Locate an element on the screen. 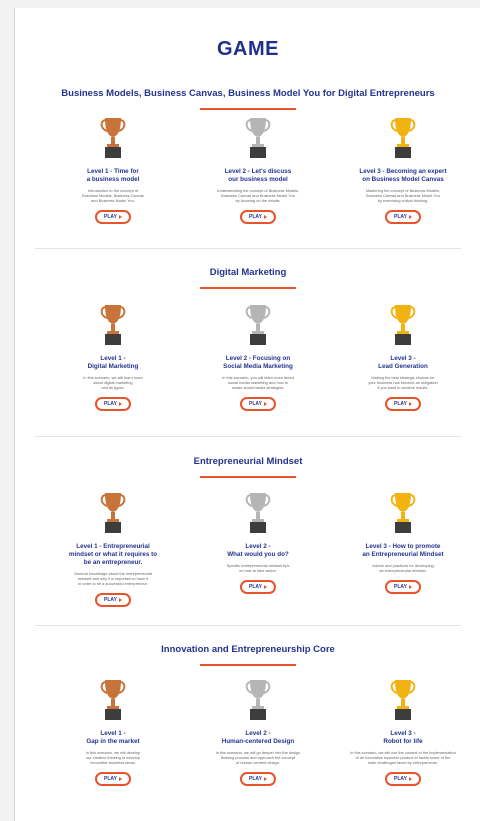 The width and height of the screenshot is (480, 821). level-title: Level 2 - Human-centered Design is located at coordinates (258, 737).